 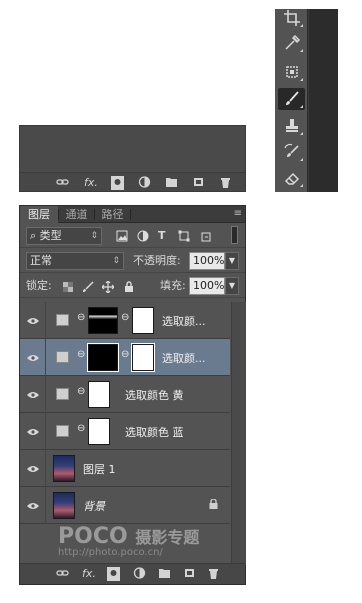 What do you see at coordinates (291, 99) in the screenshot?
I see `brush-tool` at bounding box center [291, 99].